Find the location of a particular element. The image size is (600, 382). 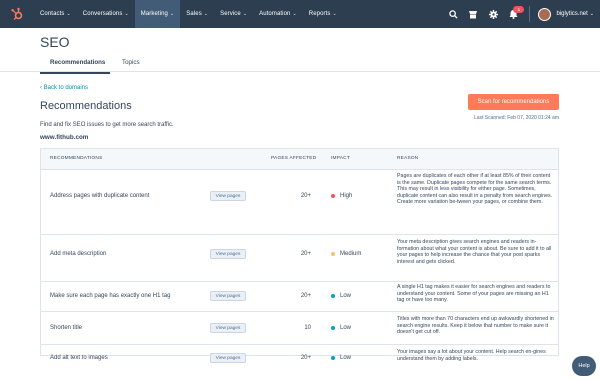

impact-high-dot-icon is located at coordinates (333, 196).